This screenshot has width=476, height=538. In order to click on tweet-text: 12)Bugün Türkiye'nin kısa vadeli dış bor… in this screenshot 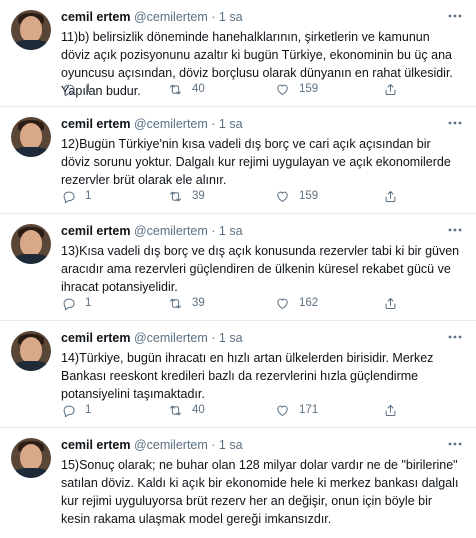, I will do `click(256, 162)`.